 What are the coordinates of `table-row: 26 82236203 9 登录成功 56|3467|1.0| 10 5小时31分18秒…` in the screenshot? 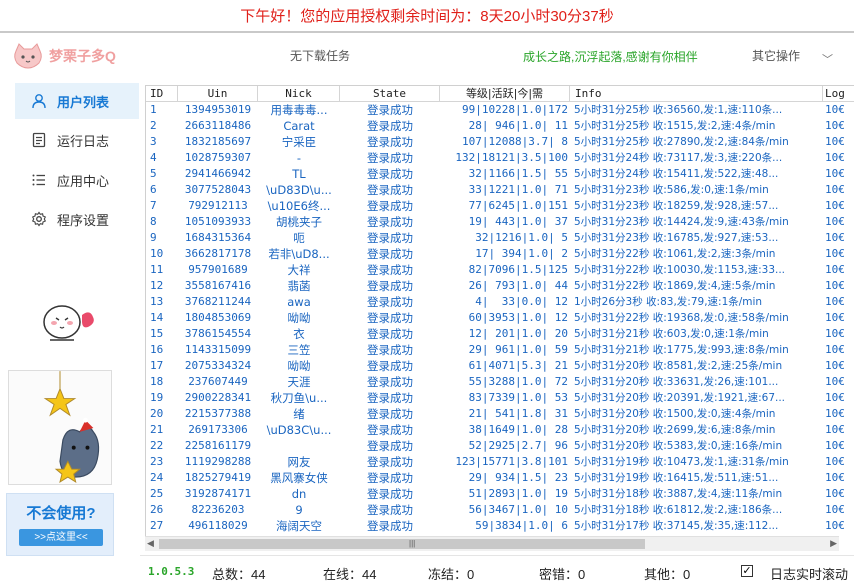 It's located at (500, 510).